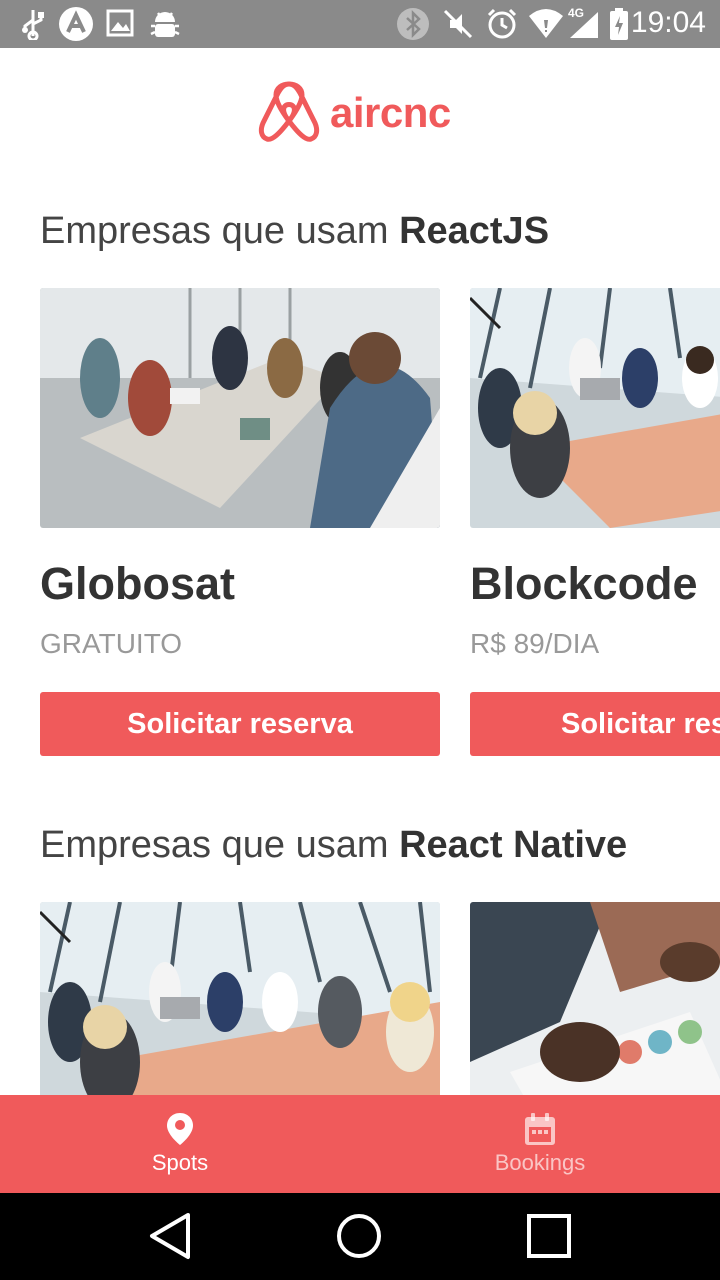 This screenshot has width=720, height=1280. I want to click on map-pin-icon, so click(180, 1129).